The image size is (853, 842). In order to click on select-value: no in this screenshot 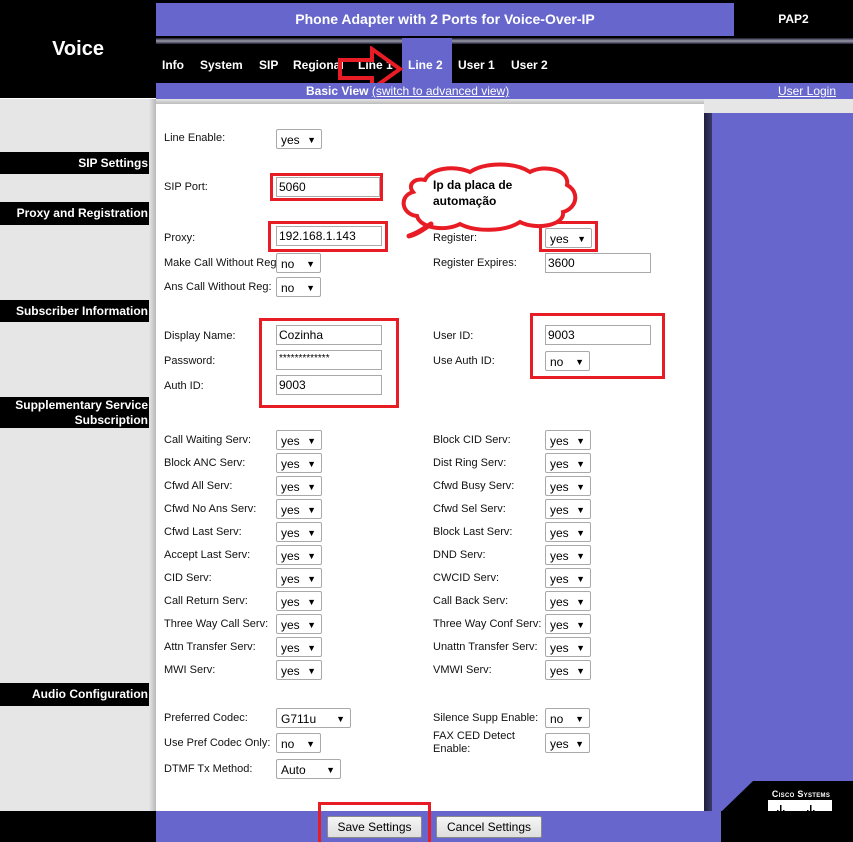, I will do `click(557, 719)`.